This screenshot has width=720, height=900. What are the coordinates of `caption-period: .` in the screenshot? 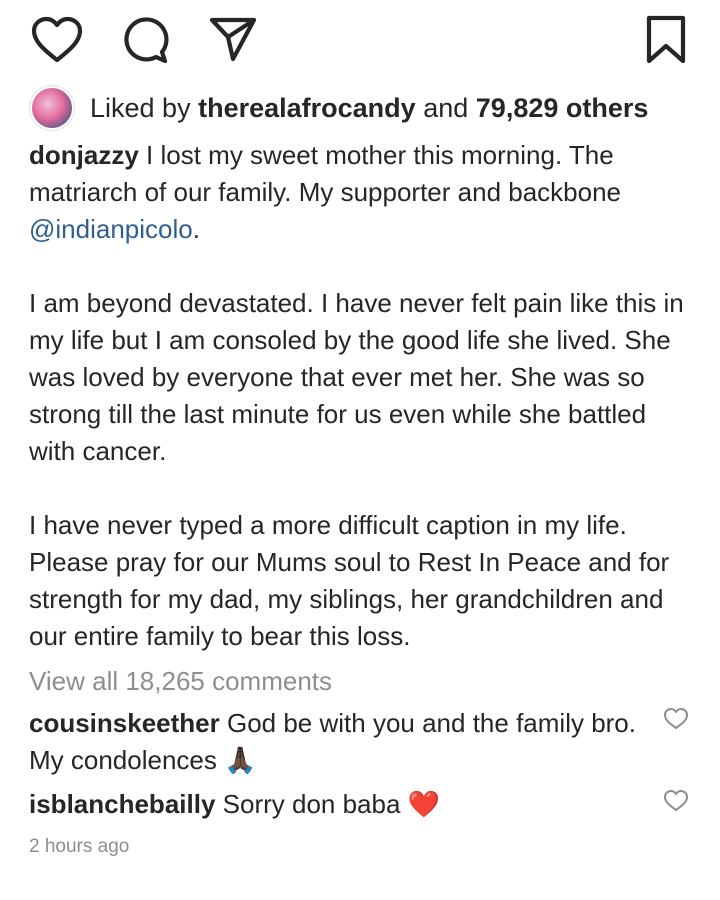 It's located at (196, 229).